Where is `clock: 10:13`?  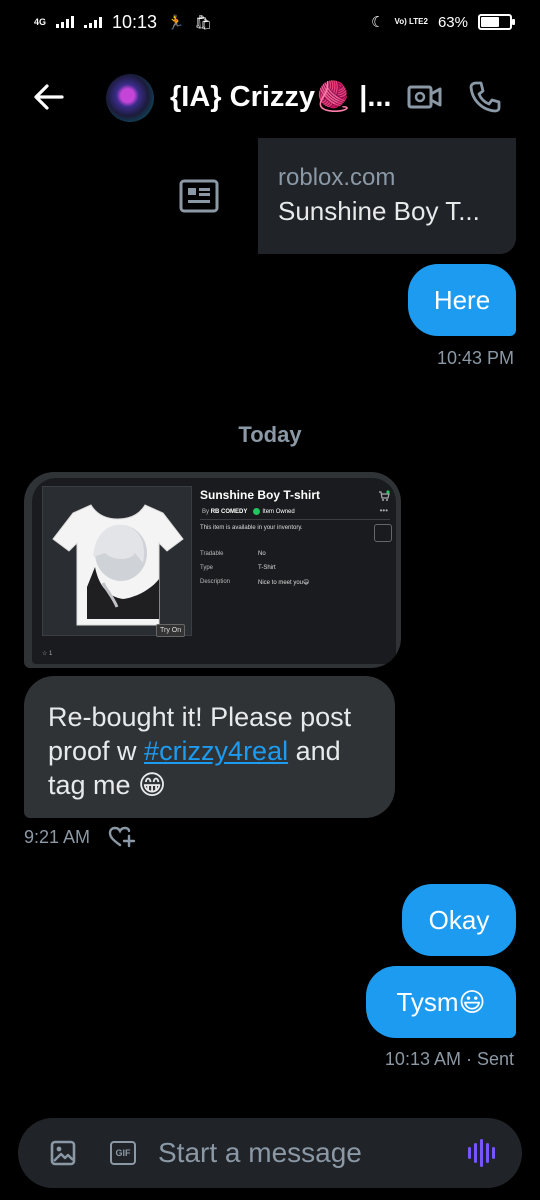 clock: 10:13 is located at coordinates (135, 21).